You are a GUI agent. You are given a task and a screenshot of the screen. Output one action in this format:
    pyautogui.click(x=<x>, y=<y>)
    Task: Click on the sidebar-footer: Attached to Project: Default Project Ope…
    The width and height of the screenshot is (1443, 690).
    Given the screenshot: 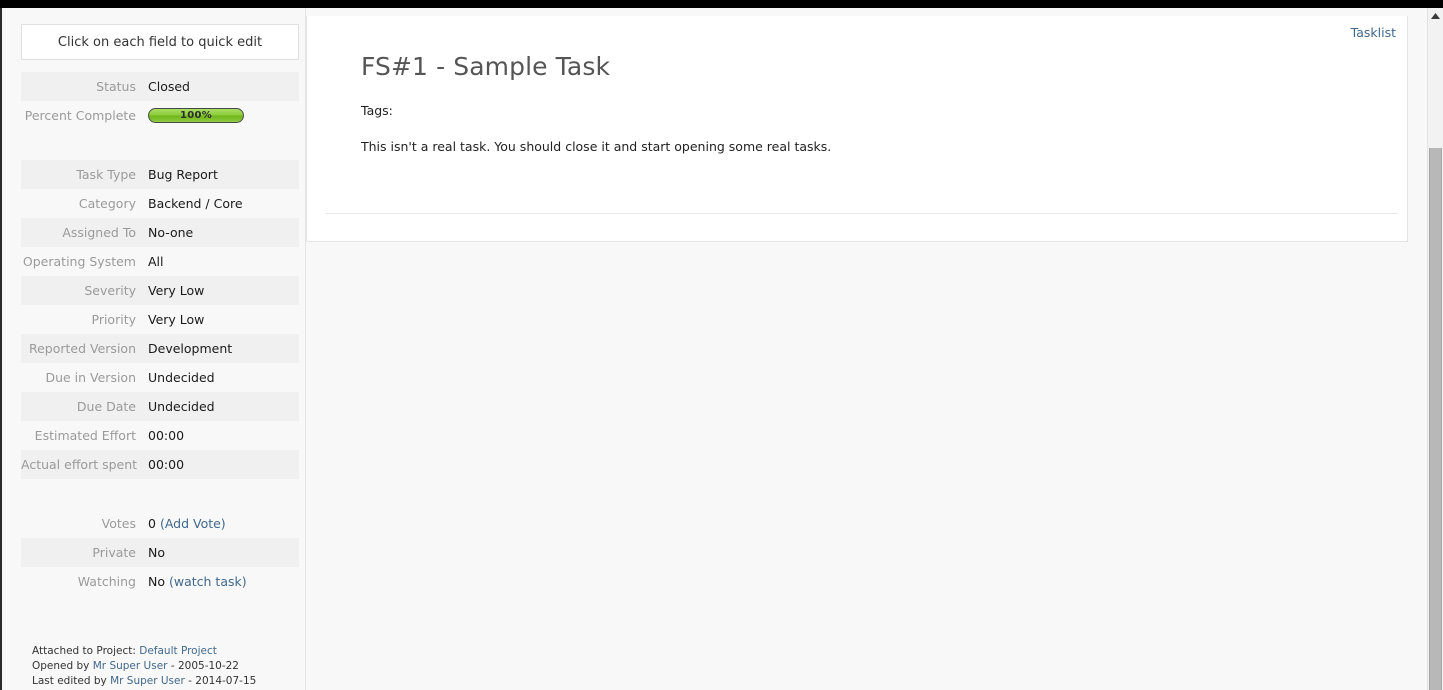 What is the action you would take?
    pyautogui.click(x=144, y=666)
    